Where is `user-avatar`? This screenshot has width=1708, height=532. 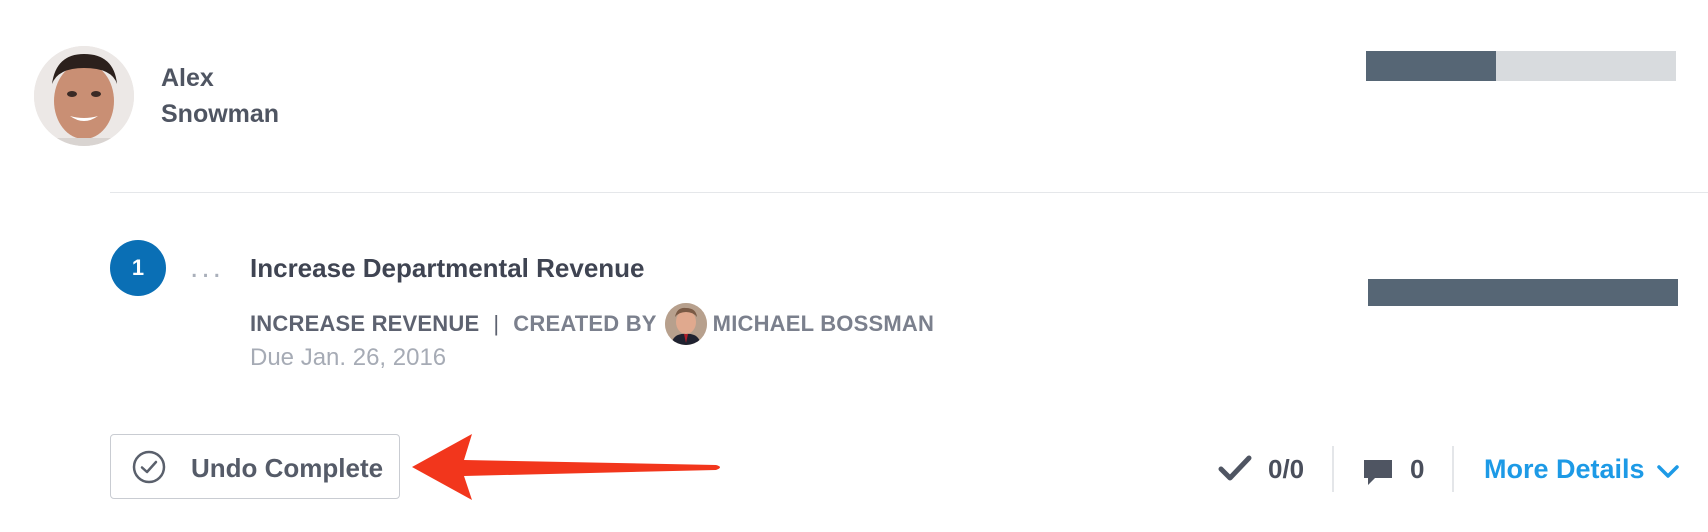 user-avatar is located at coordinates (84, 96).